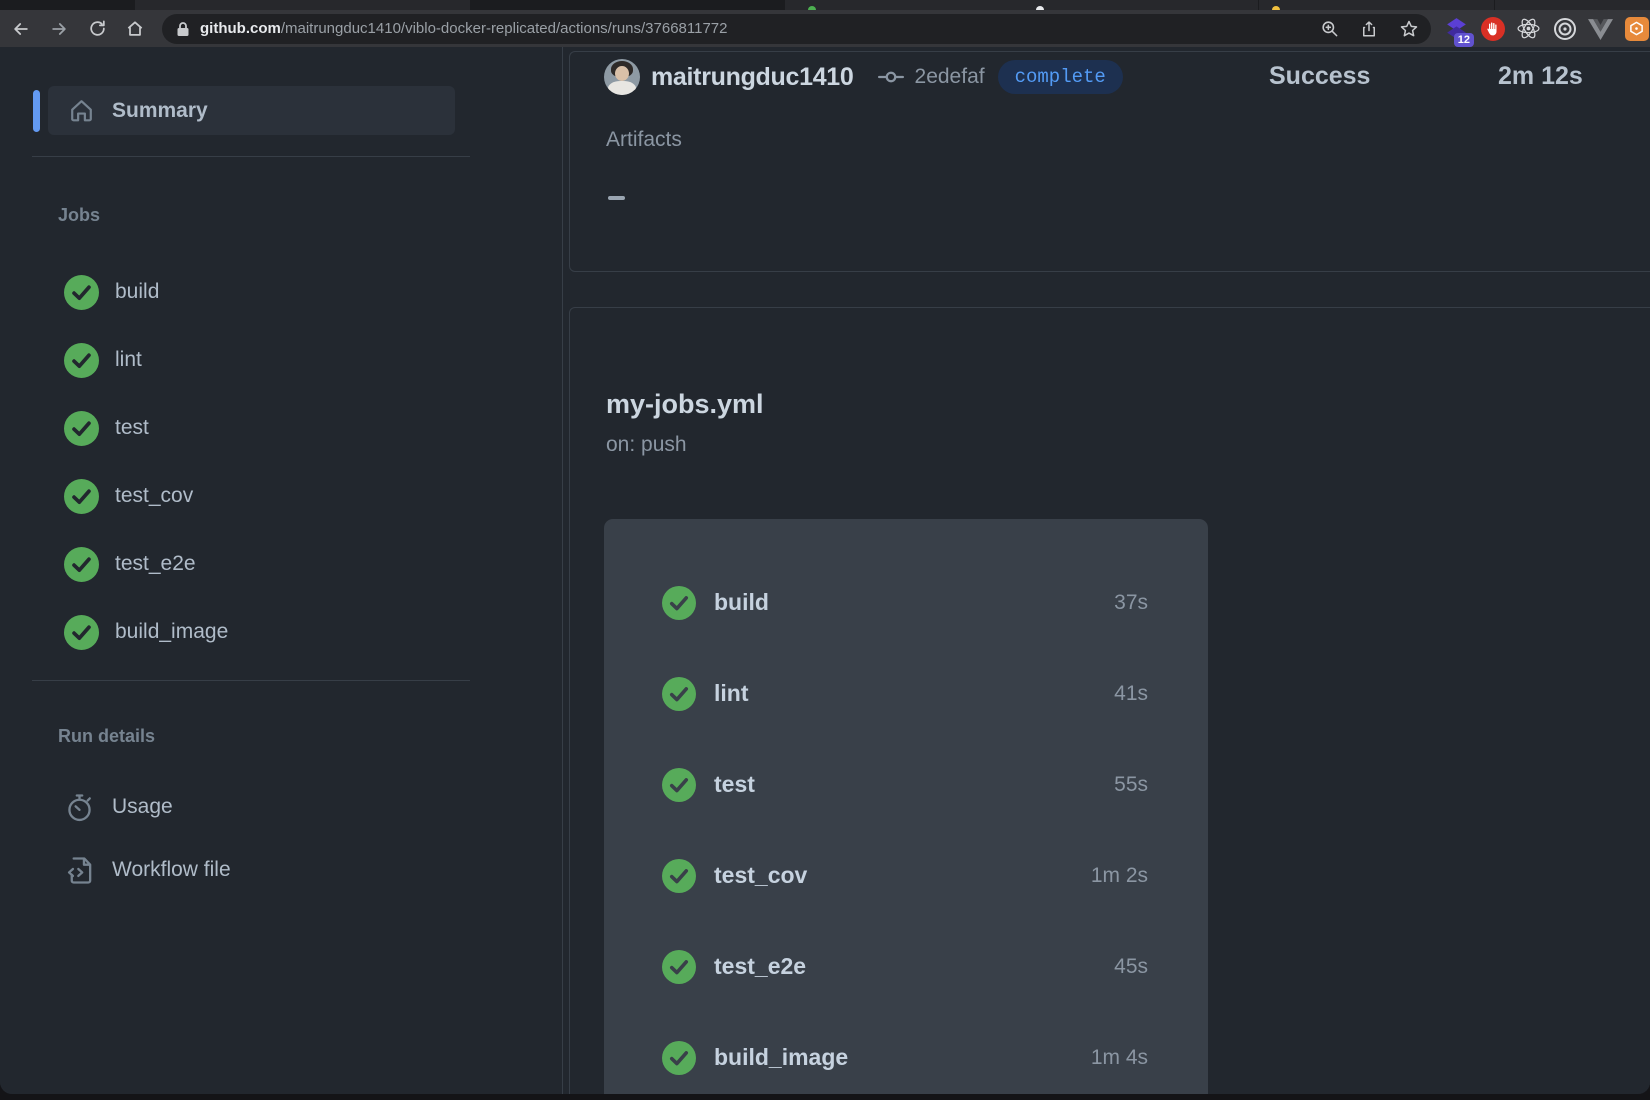  I want to click on job-label: build, so click(137, 291).